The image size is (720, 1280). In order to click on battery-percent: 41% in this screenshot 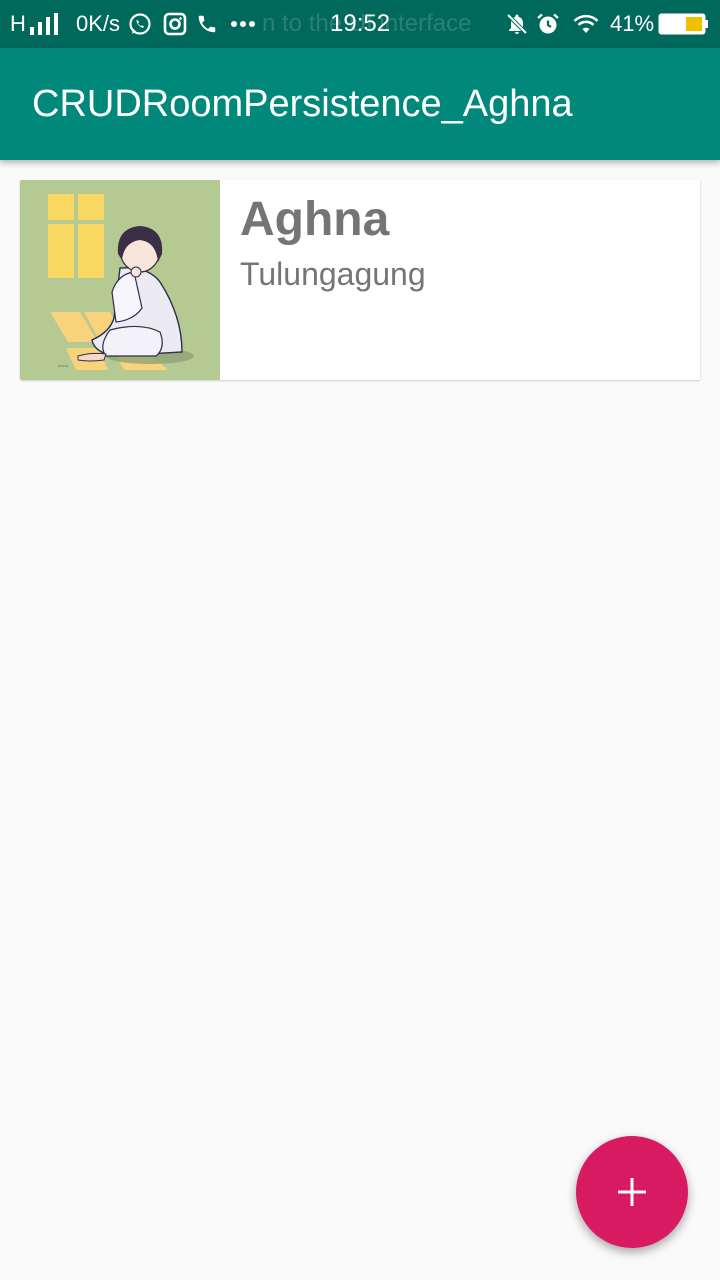, I will do `click(632, 23)`.